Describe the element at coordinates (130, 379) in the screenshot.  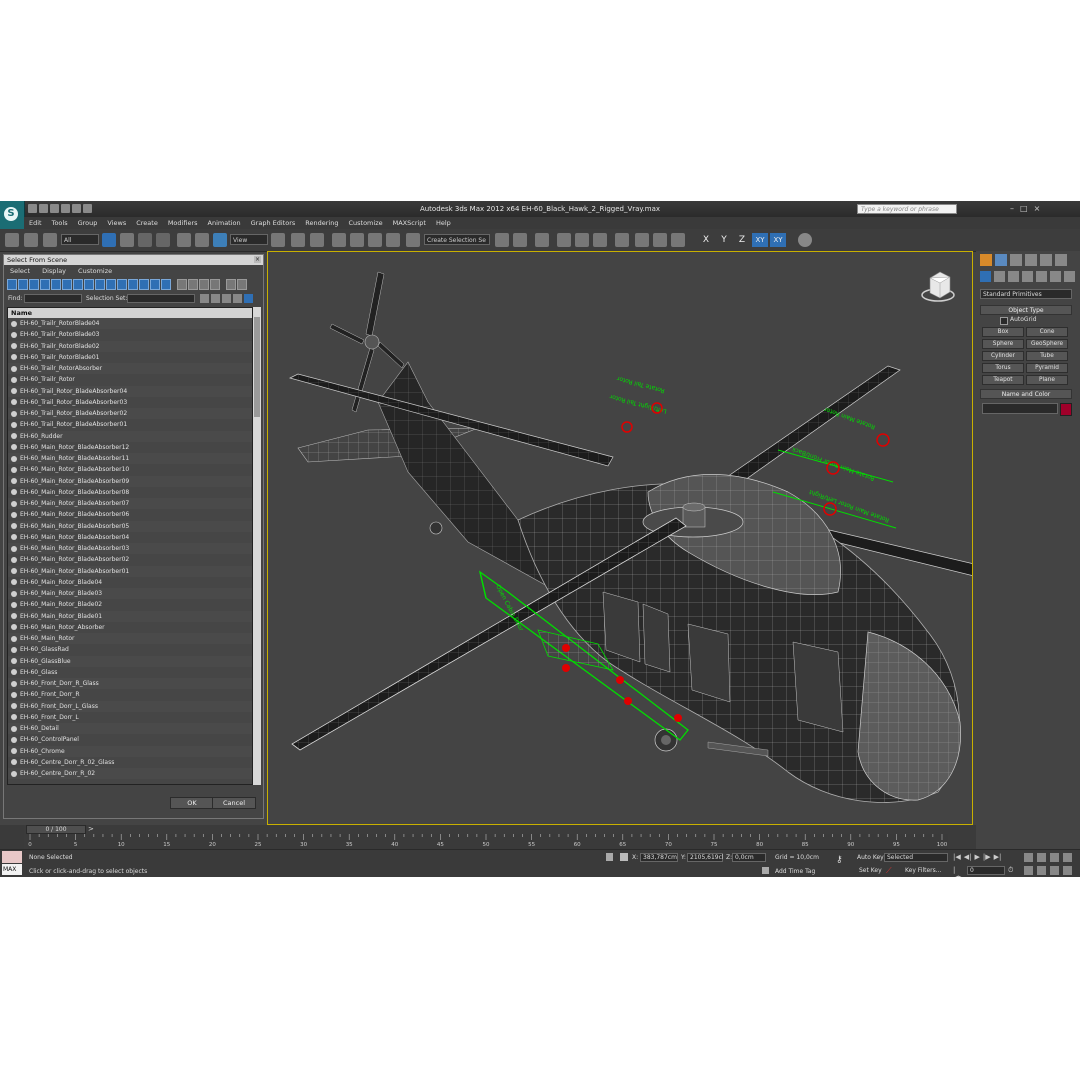
I see `list-item: EH-60_Trailr_Rotor` at that location.